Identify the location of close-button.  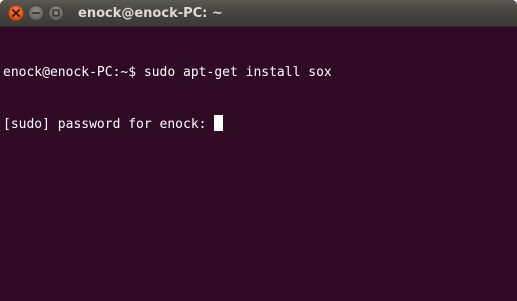
(16, 13).